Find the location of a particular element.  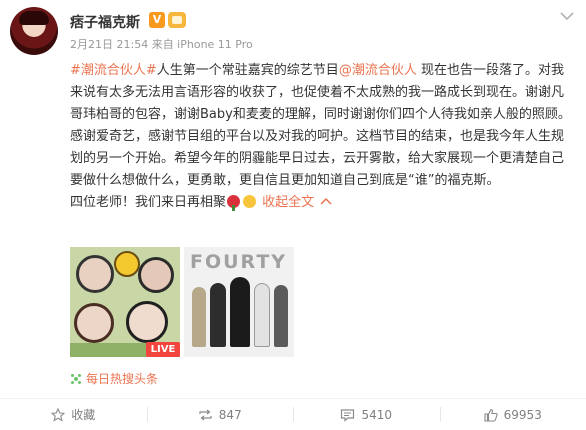

comment-icon is located at coordinates (348, 415).